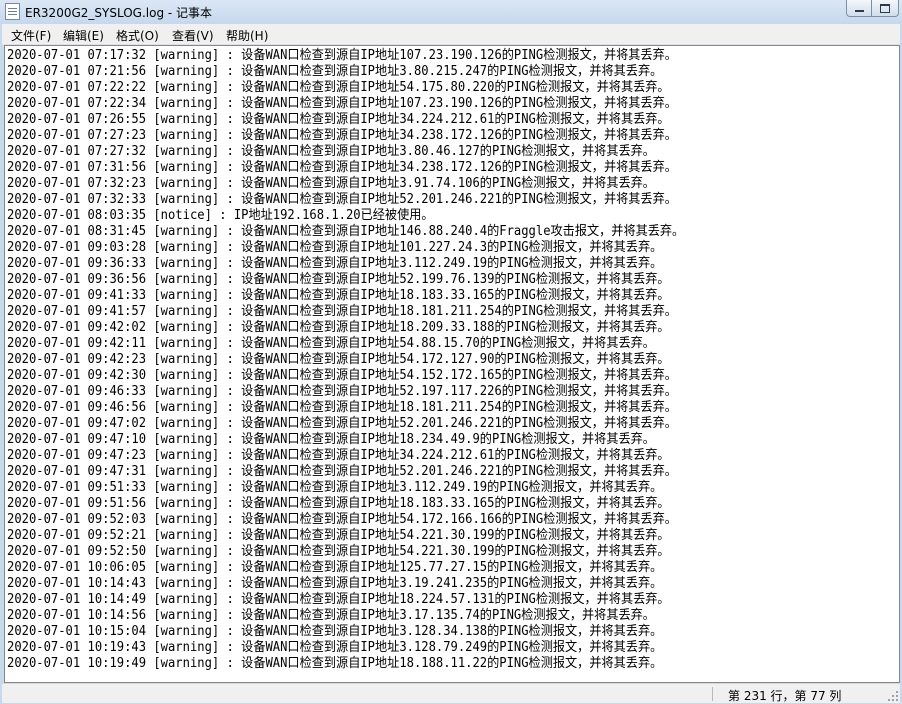 This screenshot has height=704, width=902. Describe the element at coordinates (83, 35) in the screenshot. I see `menu-edit: 编辑(E)` at that location.